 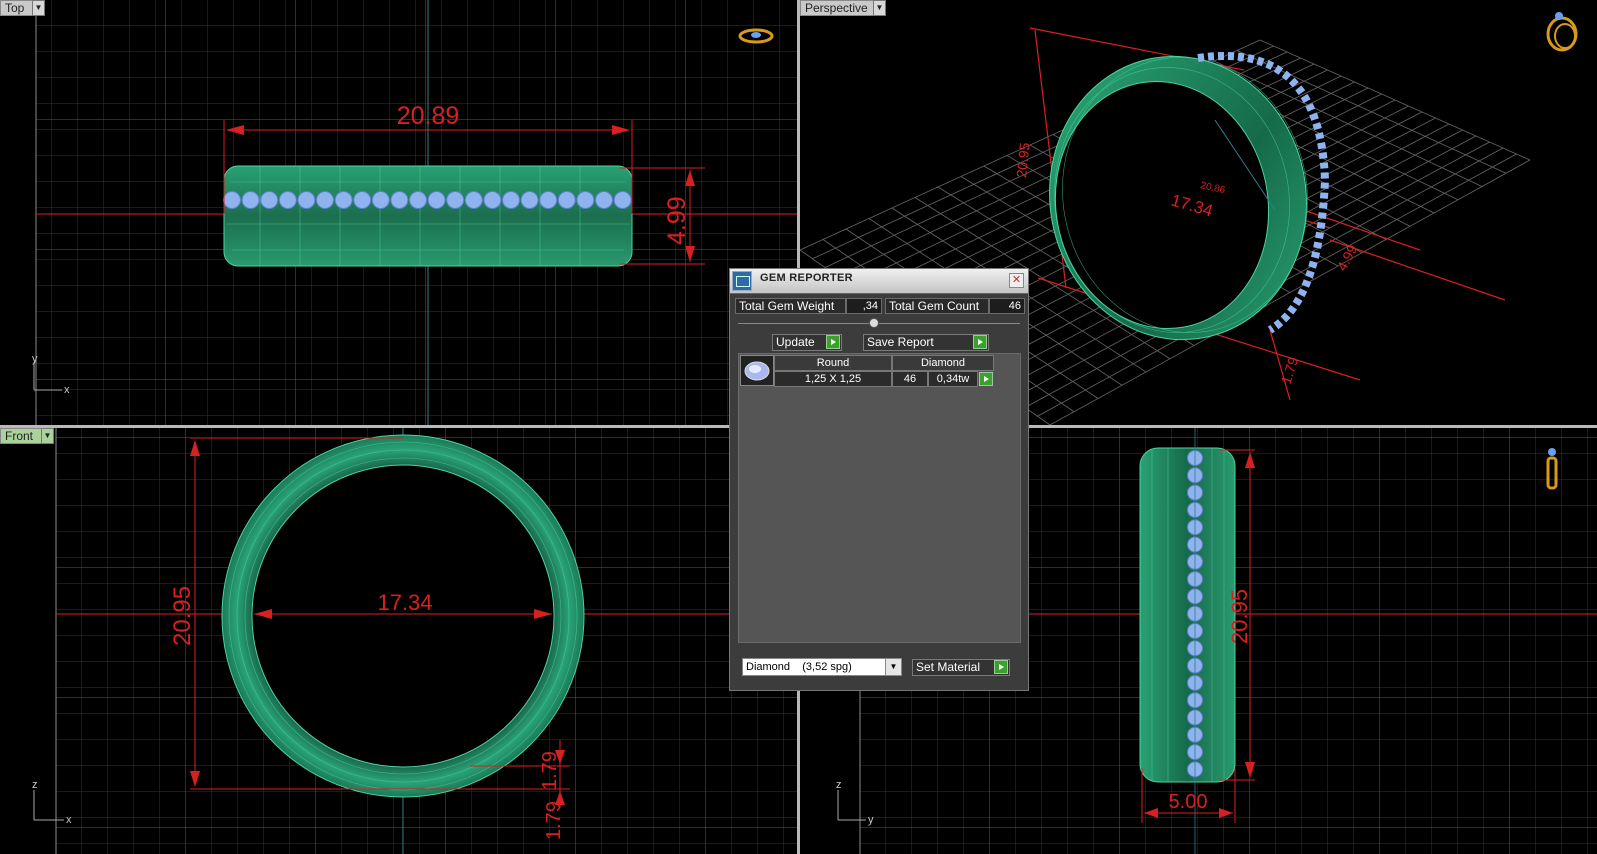 I want to click on top-axis-x: x, so click(x=67, y=390).